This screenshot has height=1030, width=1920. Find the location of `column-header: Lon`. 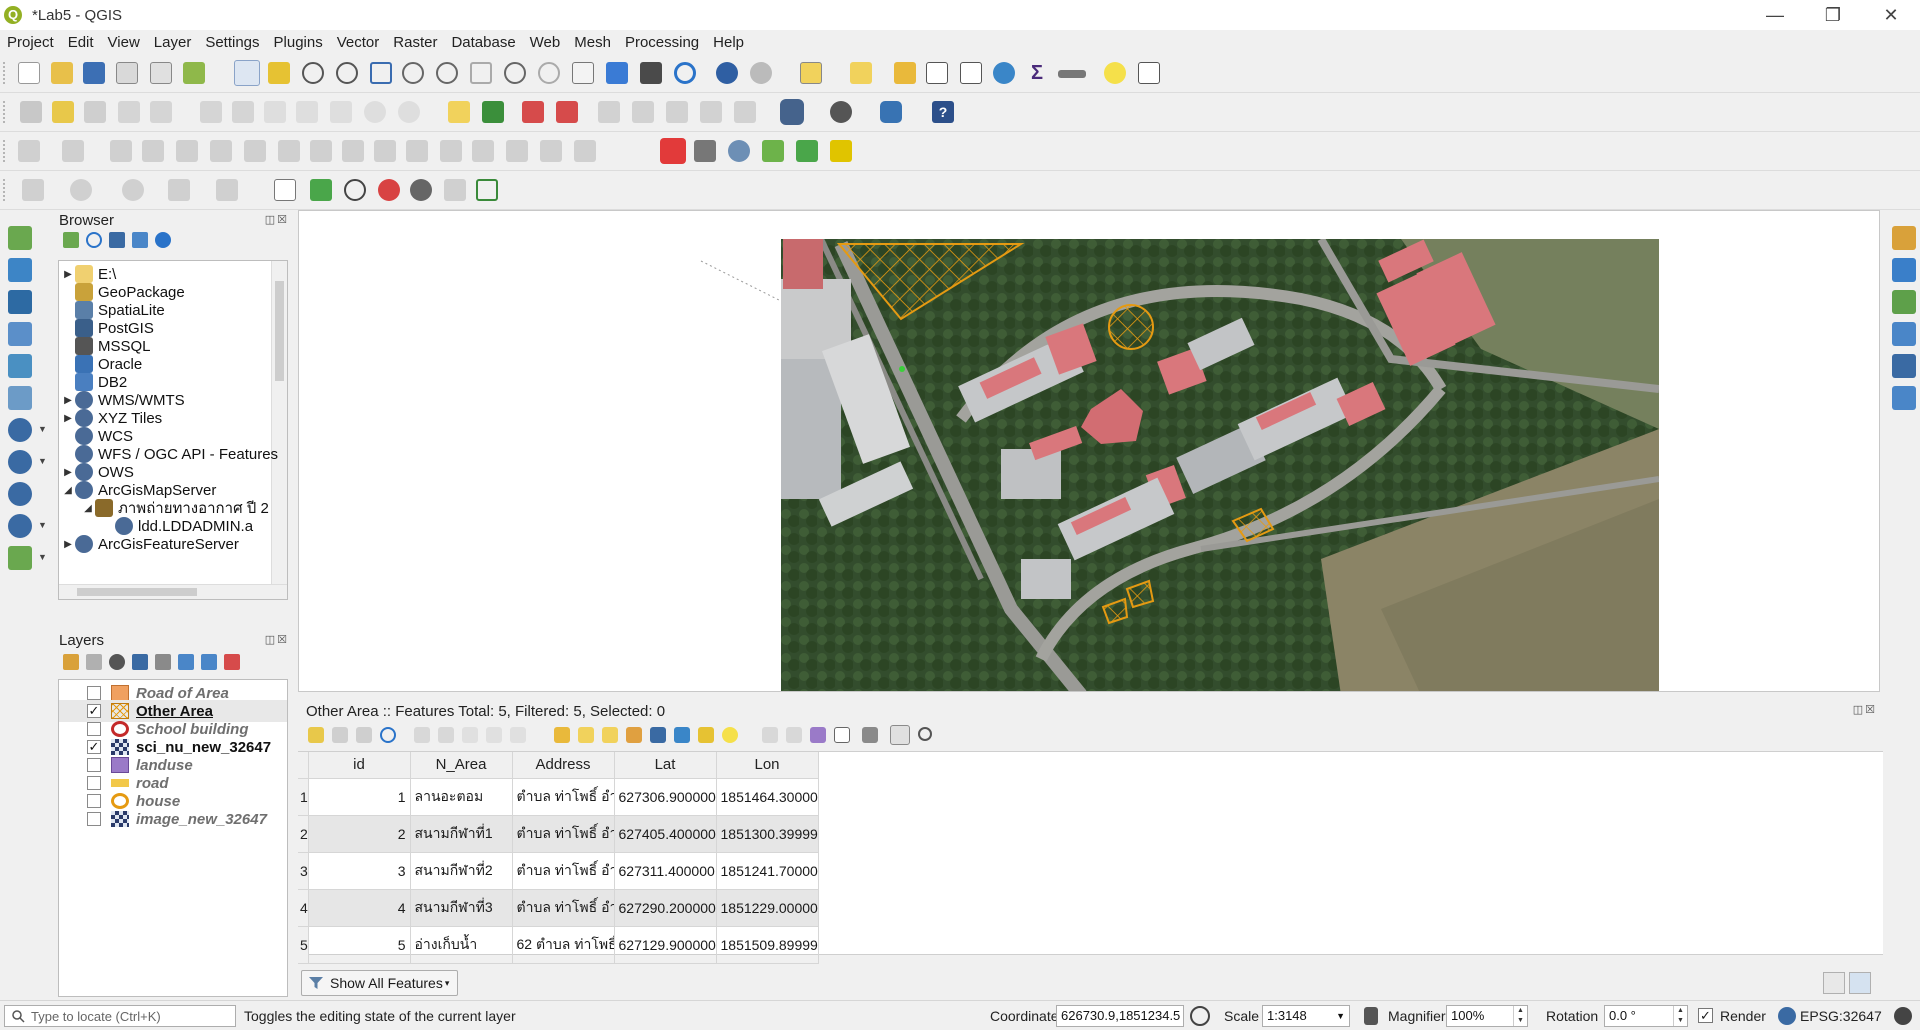

column-header: Lon is located at coordinates (767, 765).